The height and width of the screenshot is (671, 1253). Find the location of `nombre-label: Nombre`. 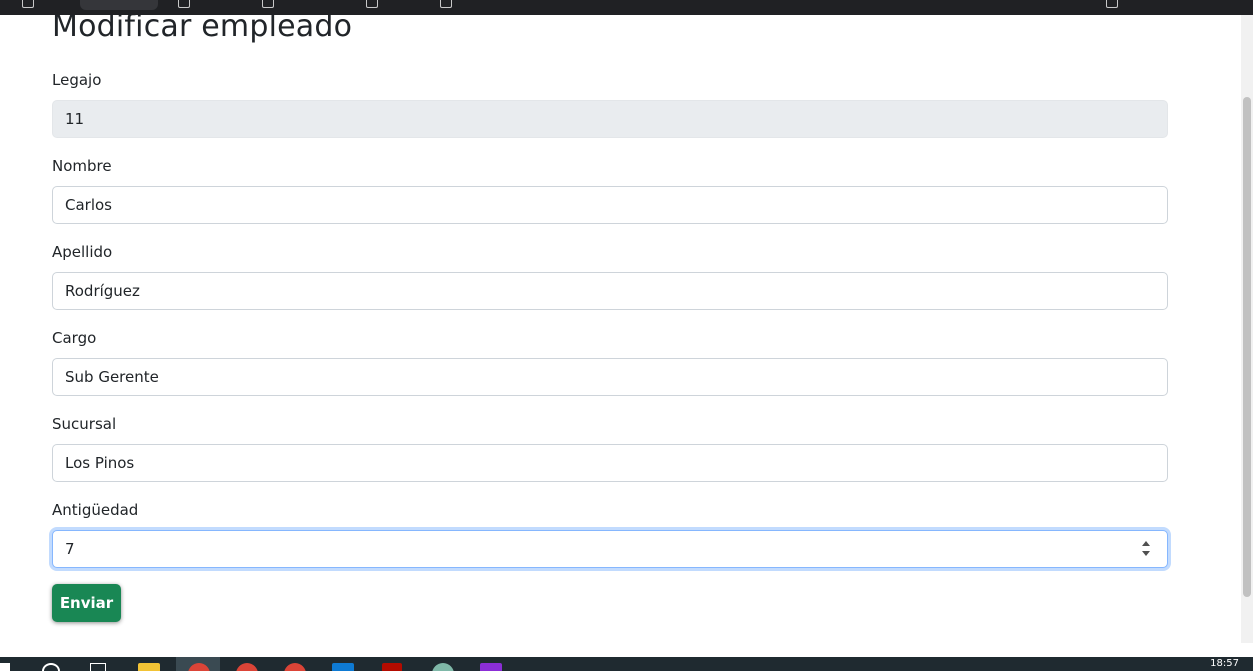

nombre-label: Nombre is located at coordinates (82, 166).